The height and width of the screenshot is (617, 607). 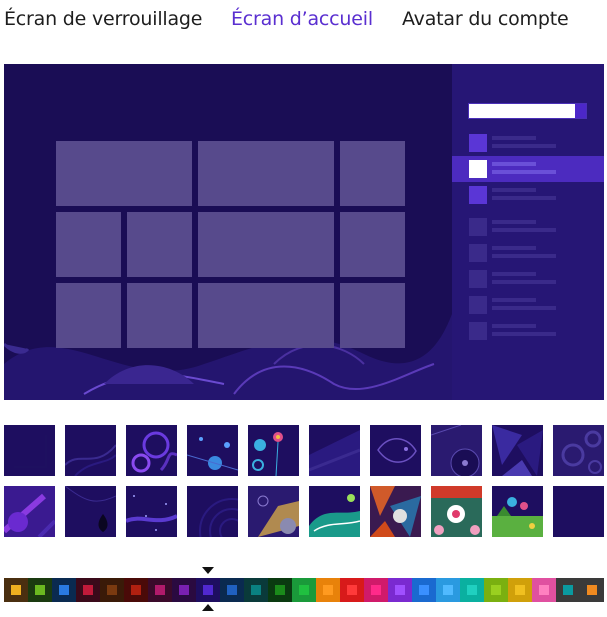 I want to click on pattern-thumb-graffiti, so click(x=395, y=511).